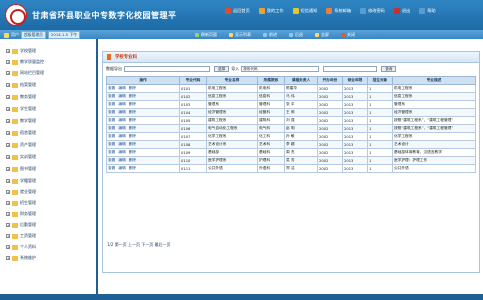 This screenshot has width=483, height=300. I want to click on nav-sms-link: 短信通知, so click(304, 11).